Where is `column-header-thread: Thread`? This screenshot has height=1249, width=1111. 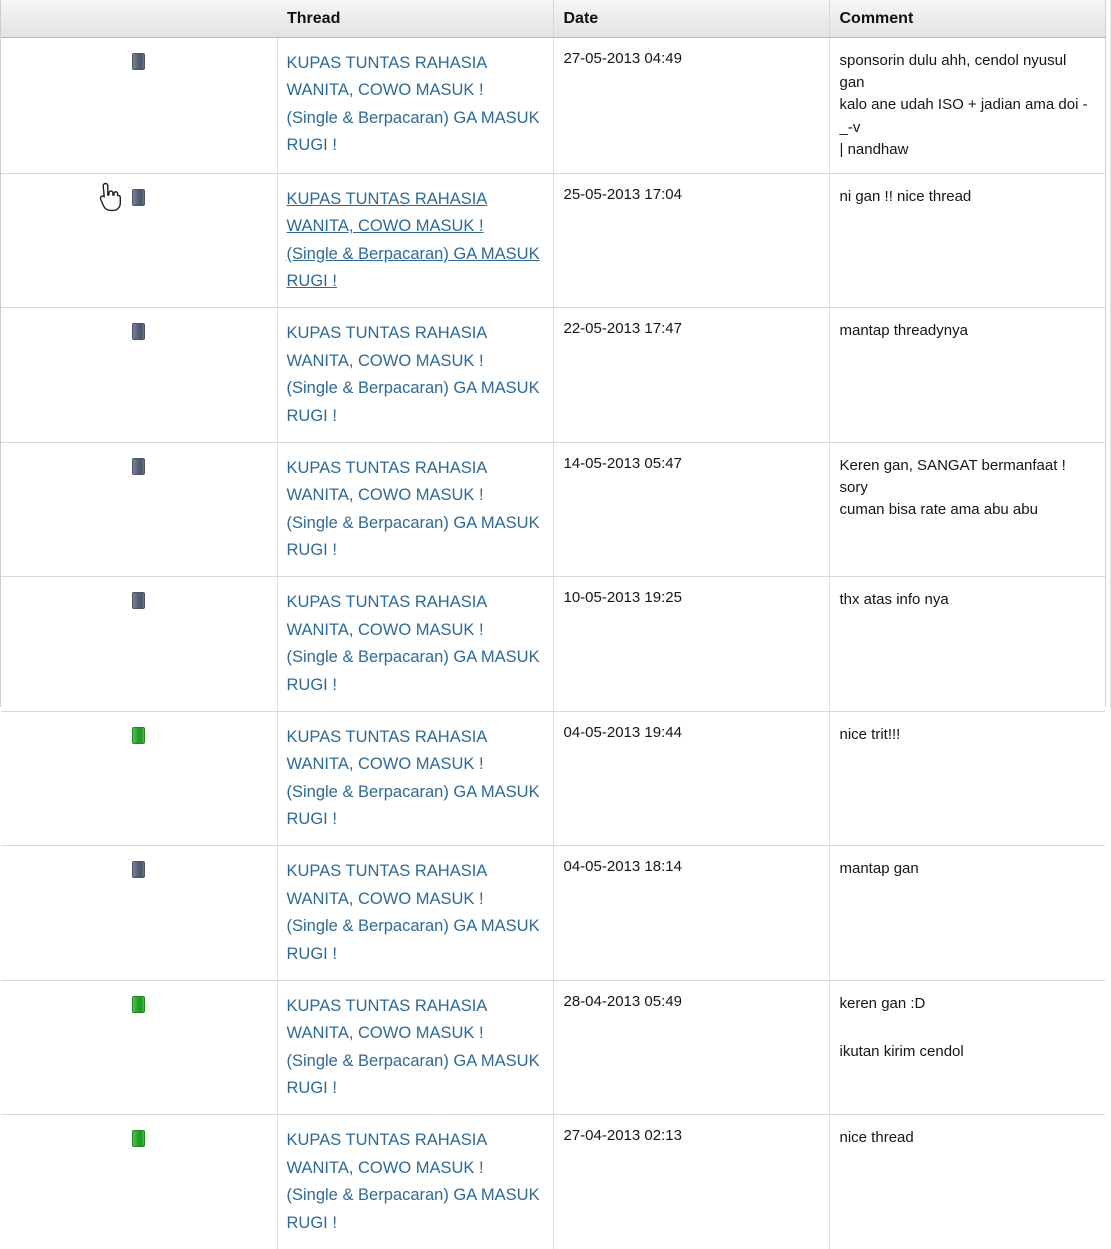
column-header-thread: Thread is located at coordinates (415, 19).